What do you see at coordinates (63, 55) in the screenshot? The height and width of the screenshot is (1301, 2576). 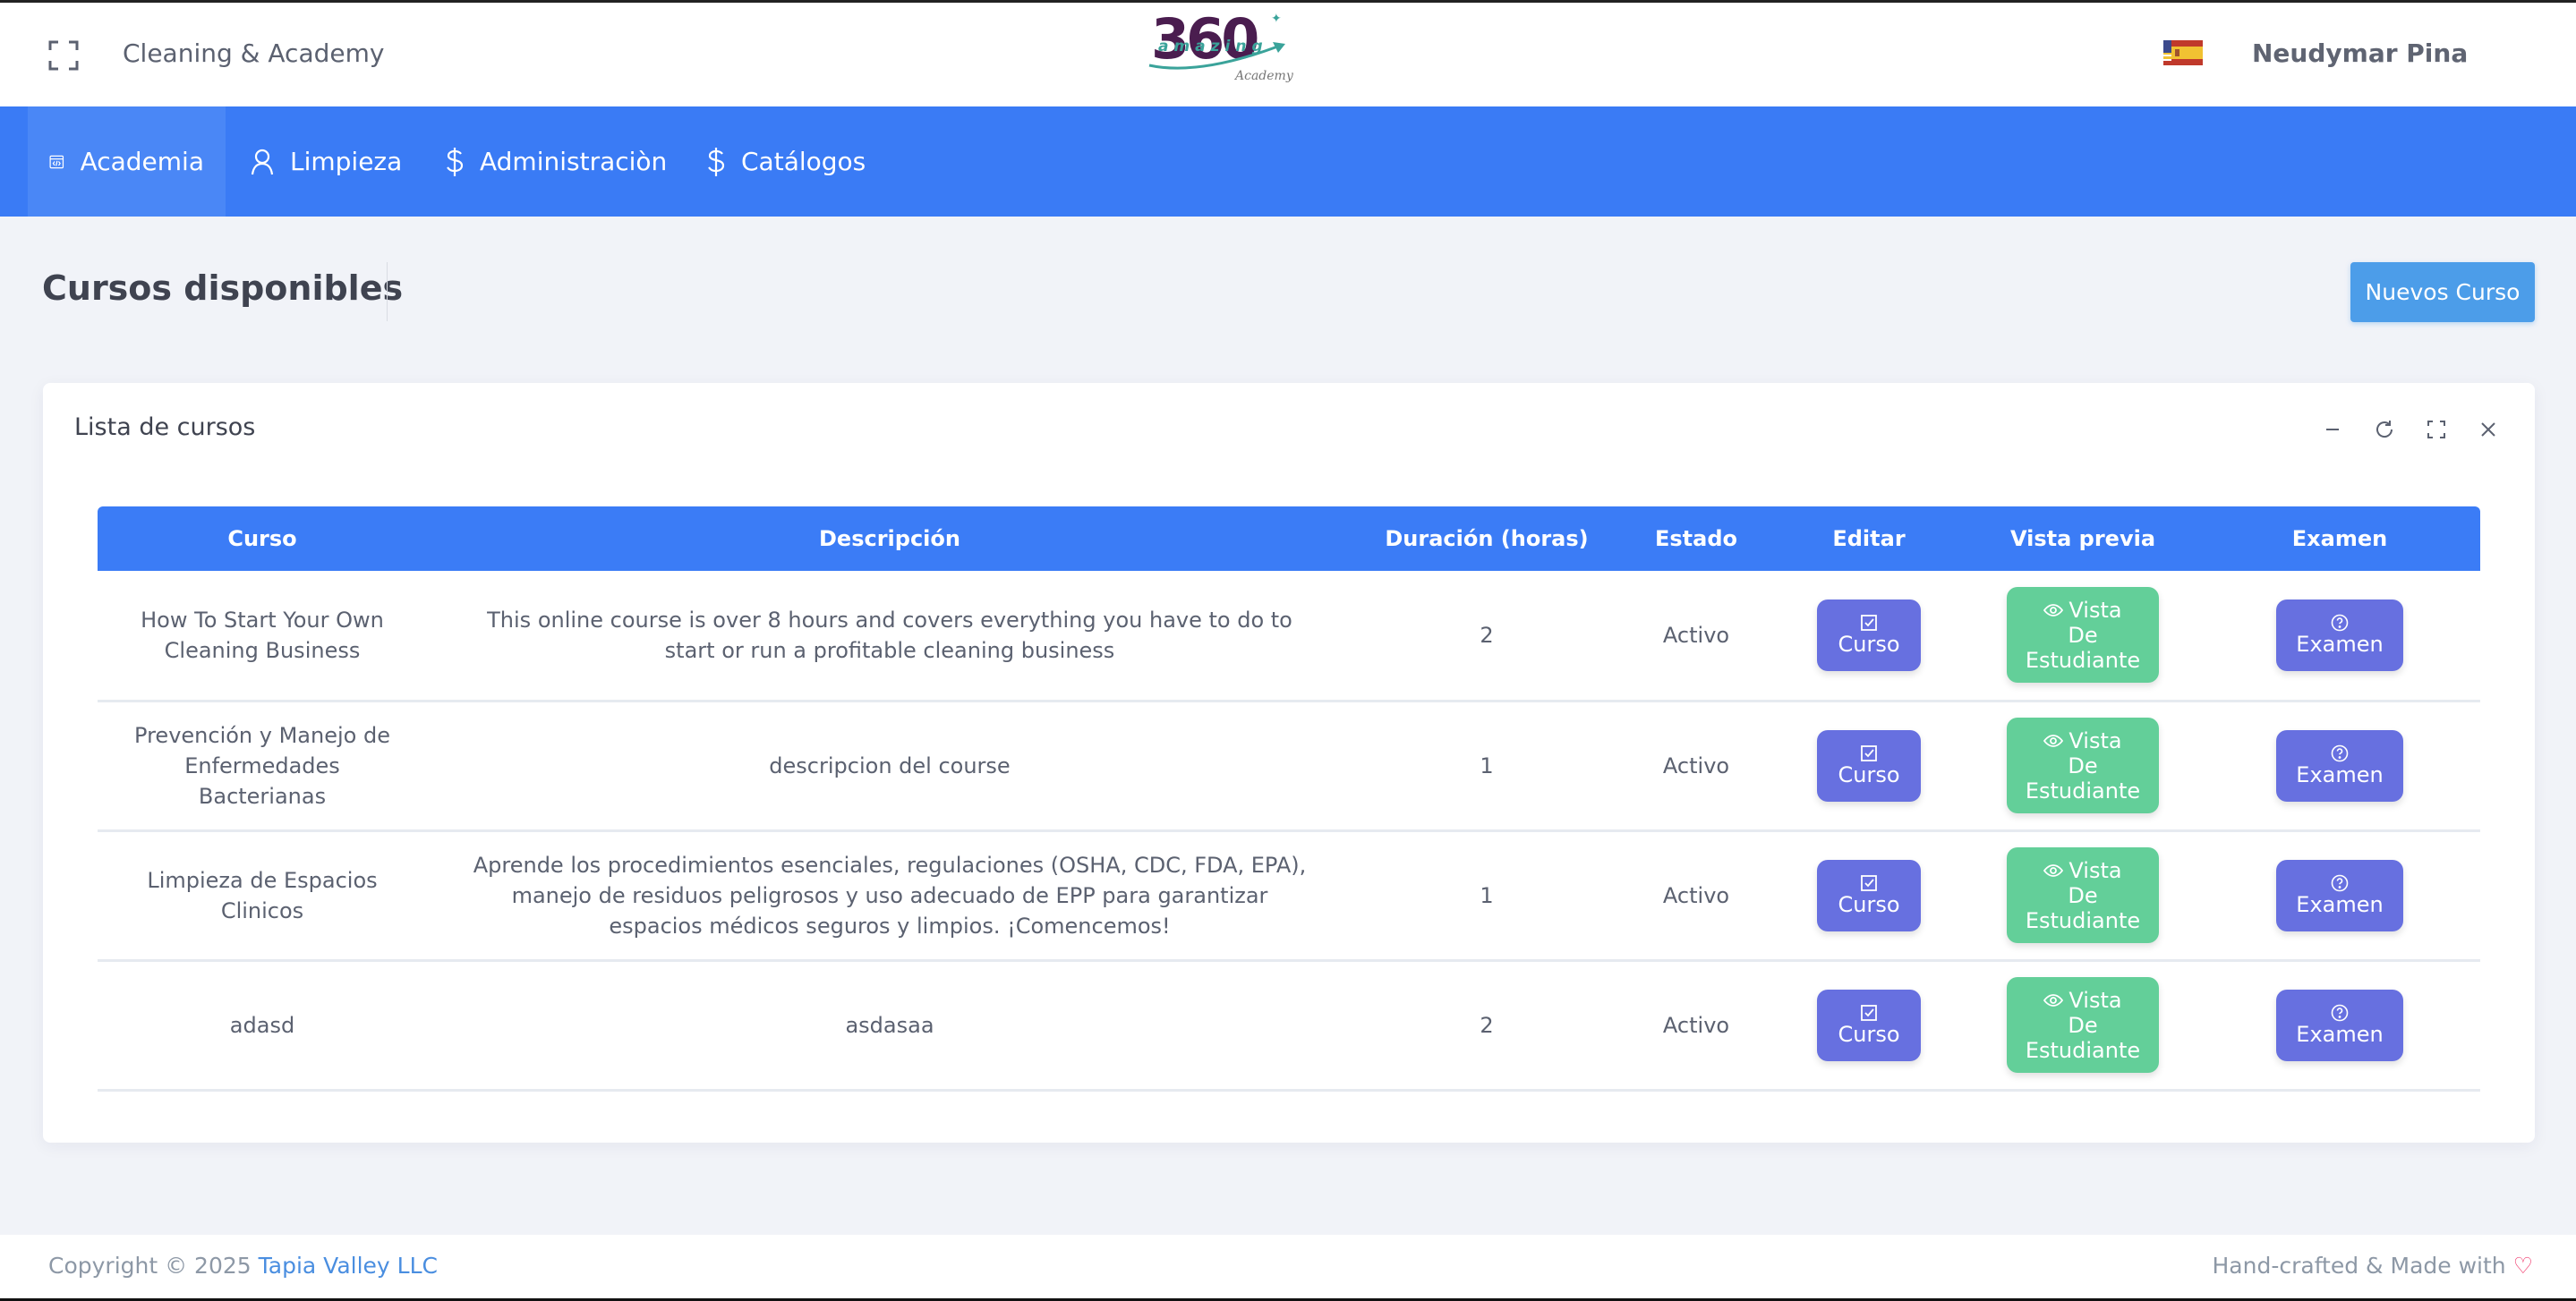 I see `fullscreen-toggle-icon` at bounding box center [63, 55].